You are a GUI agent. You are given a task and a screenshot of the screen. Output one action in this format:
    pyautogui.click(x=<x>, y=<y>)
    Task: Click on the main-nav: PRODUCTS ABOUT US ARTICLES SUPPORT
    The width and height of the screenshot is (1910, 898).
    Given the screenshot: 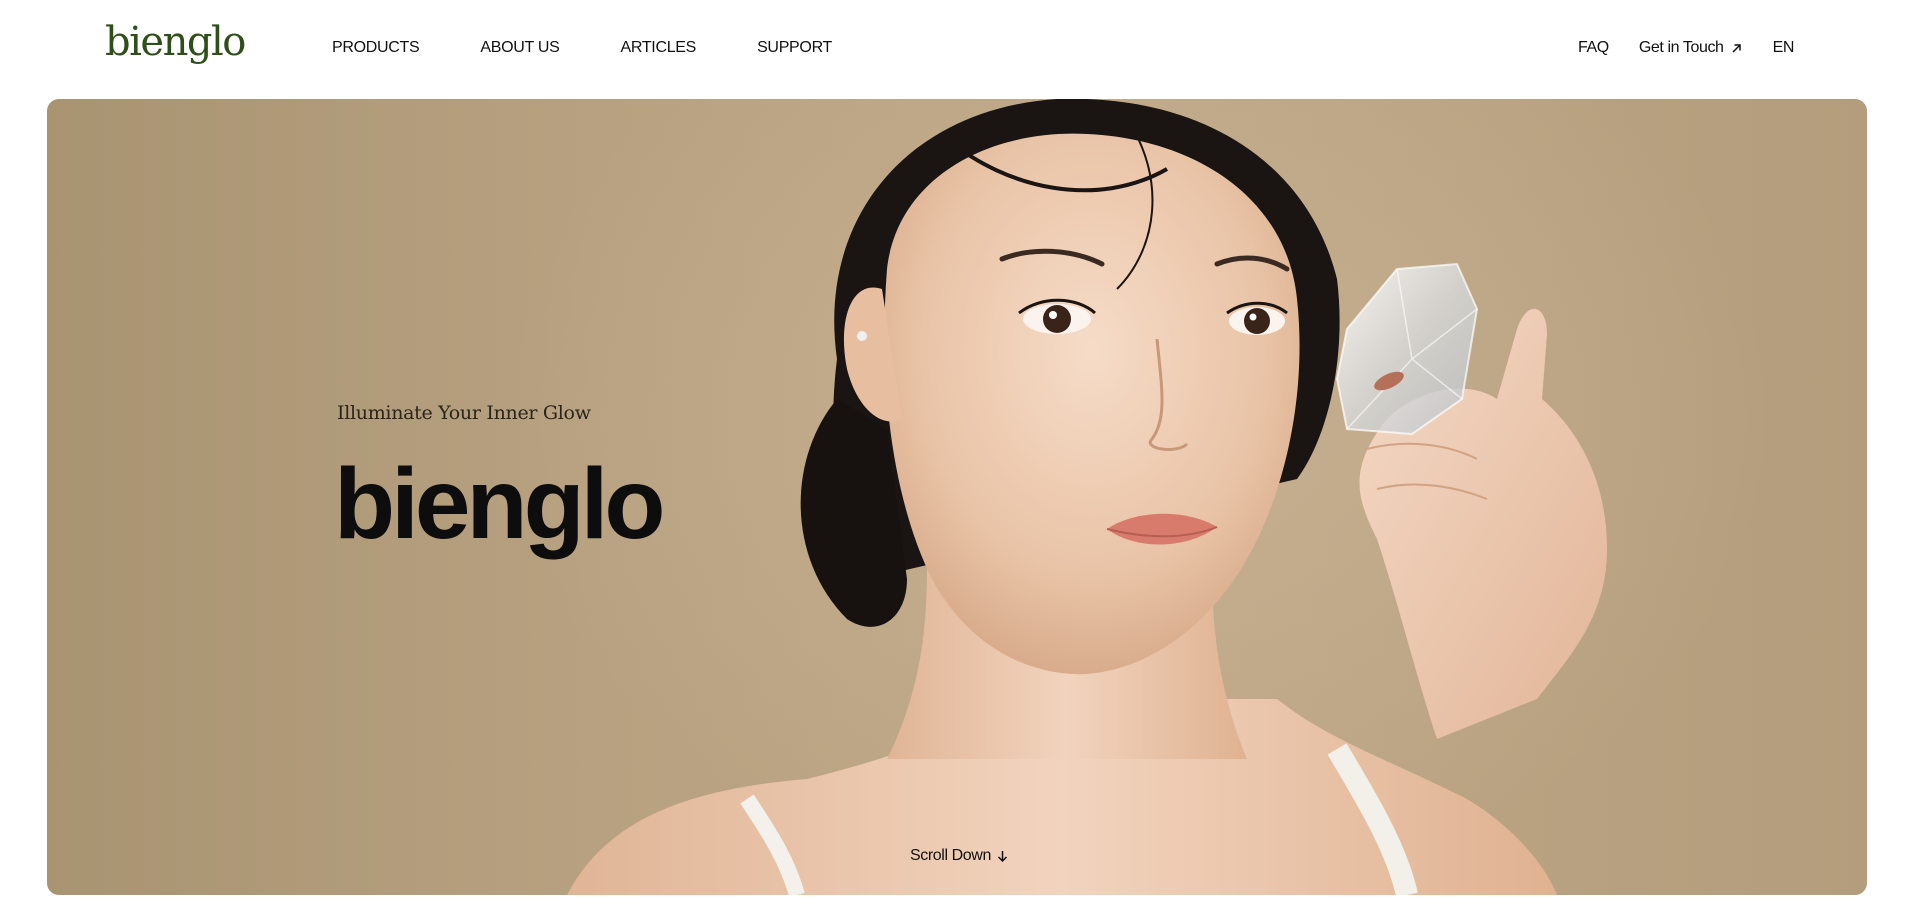 What is the action you would take?
    pyautogui.click(x=612, y=48)
    